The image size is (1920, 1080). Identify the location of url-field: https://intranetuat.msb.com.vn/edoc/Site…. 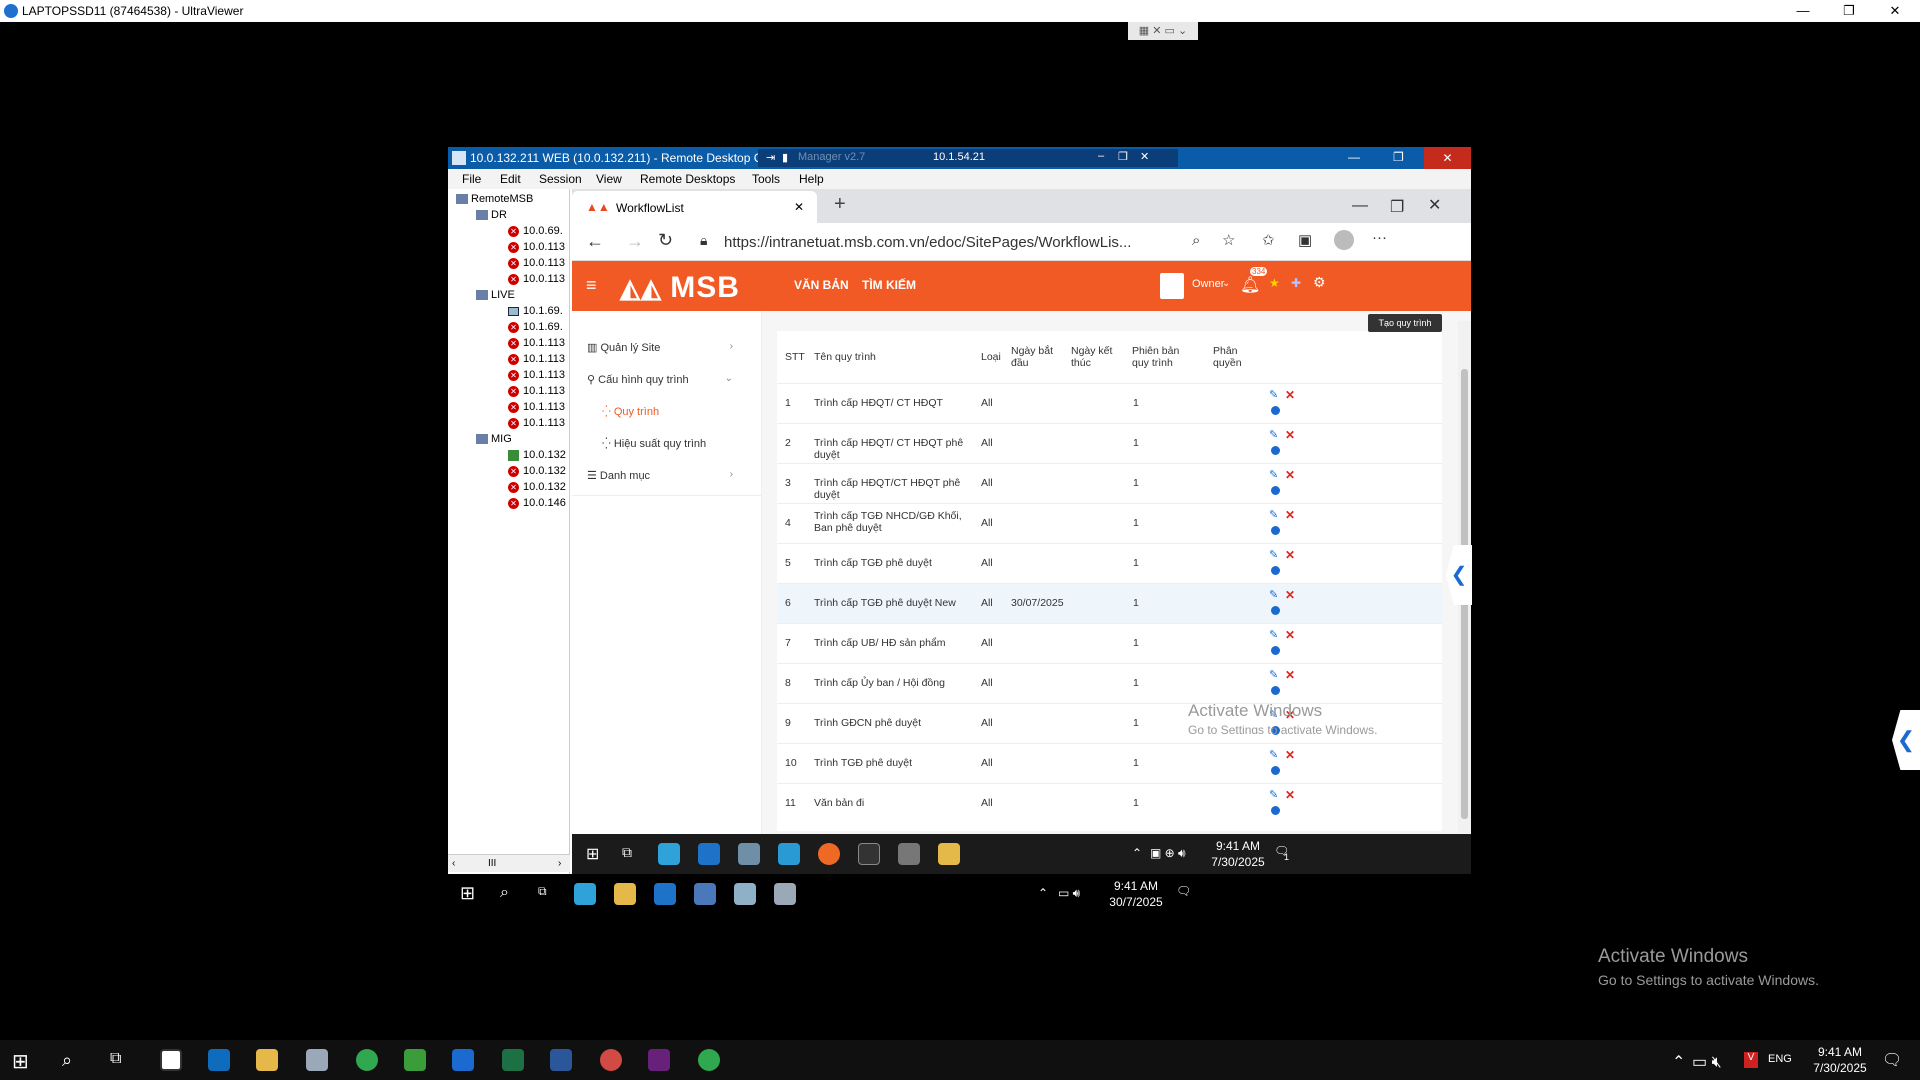
(944, 242).